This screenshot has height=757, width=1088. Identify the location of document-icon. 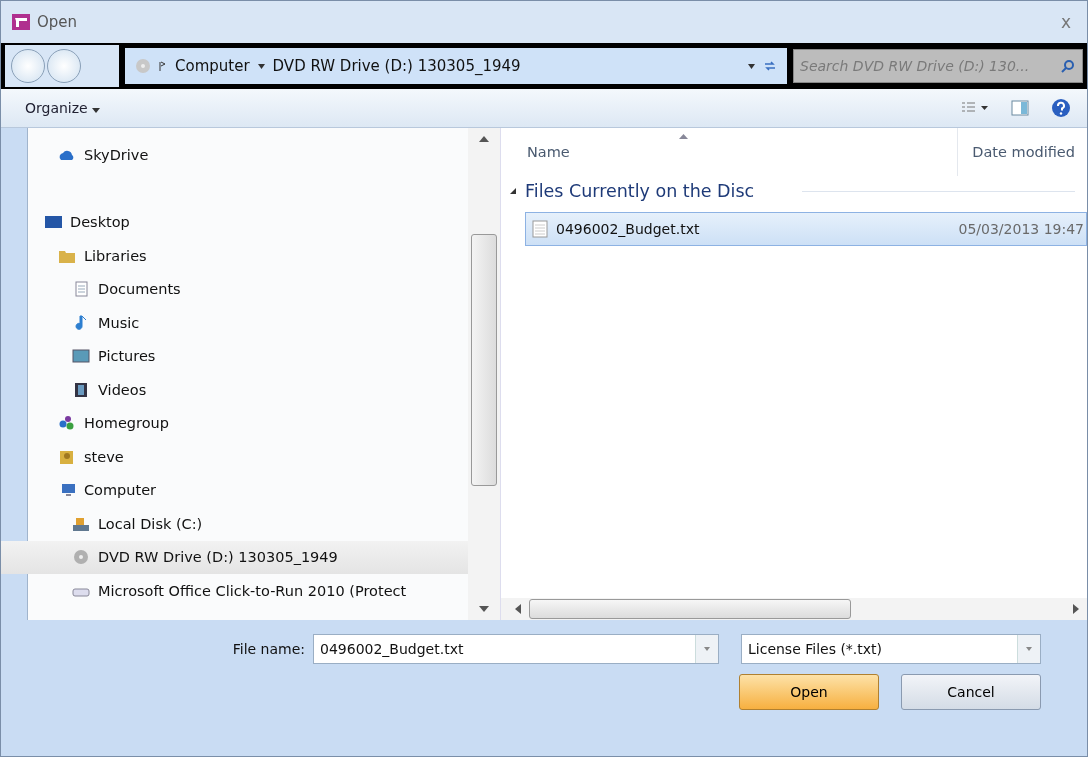
(81, 289).